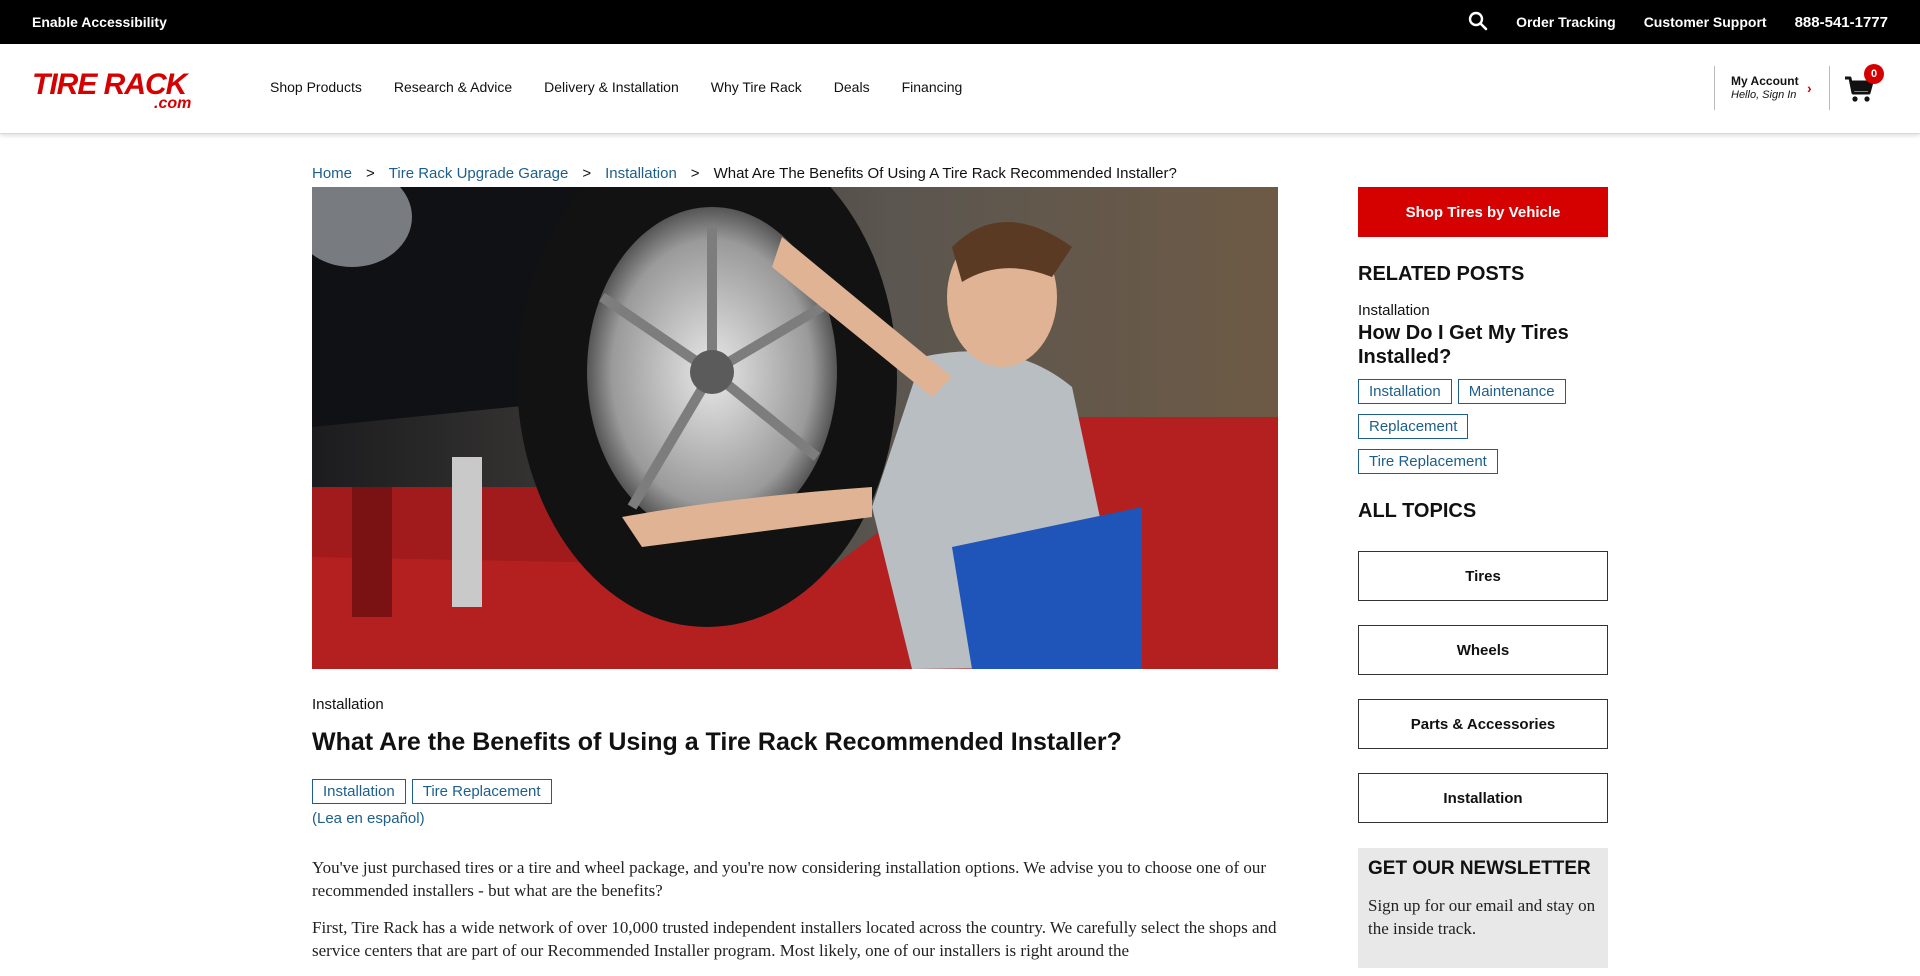 The width and height of the screenshot is (1920, 976). What do you see at coordinates (1764, 95) in the screenshot?
I see `account-subtitle: Hello, Sign In` at bounding box center [1764, 95].